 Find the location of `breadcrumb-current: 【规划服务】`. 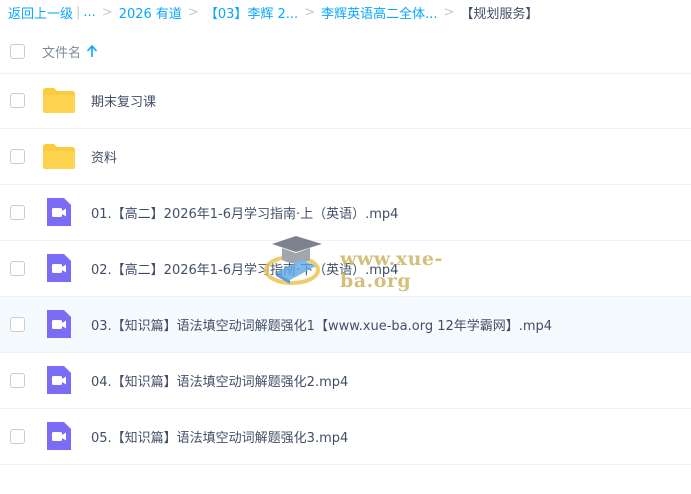

breadcrumb-current: 【规划服务】 is located at coordinates (499, 14).